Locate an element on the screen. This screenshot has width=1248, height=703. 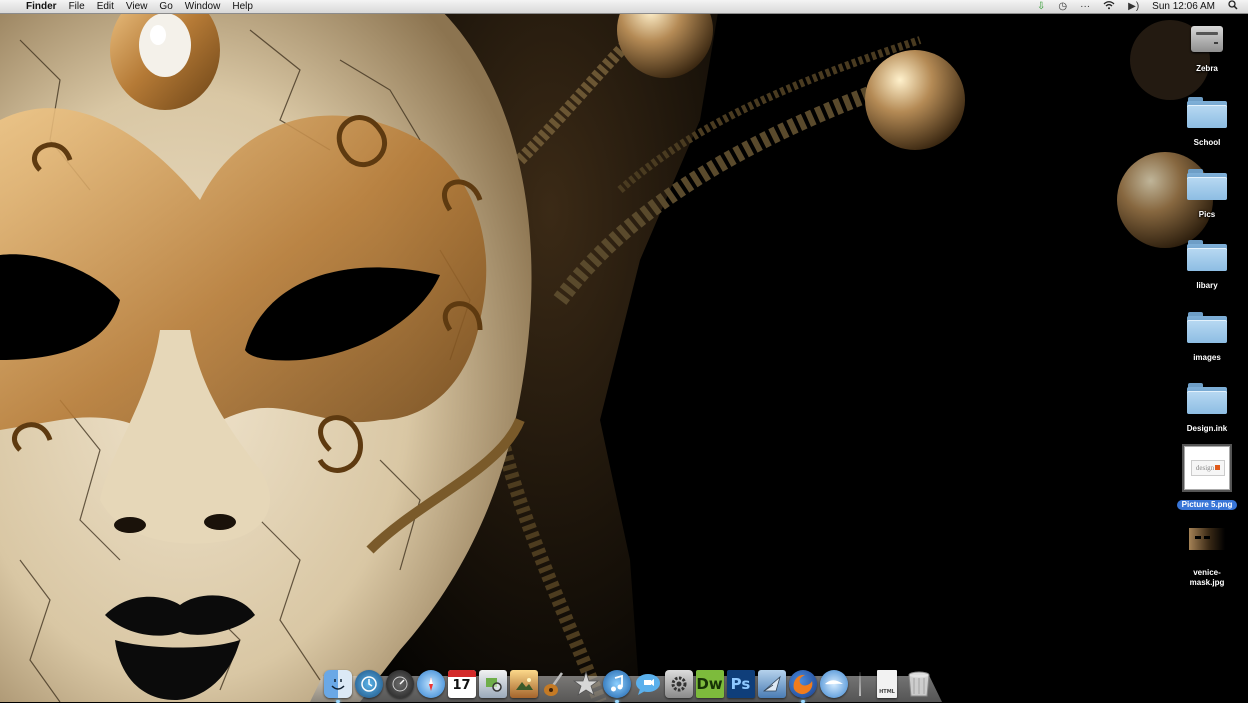
image-thumbnail-icon is located at coordinates (1207, 539).